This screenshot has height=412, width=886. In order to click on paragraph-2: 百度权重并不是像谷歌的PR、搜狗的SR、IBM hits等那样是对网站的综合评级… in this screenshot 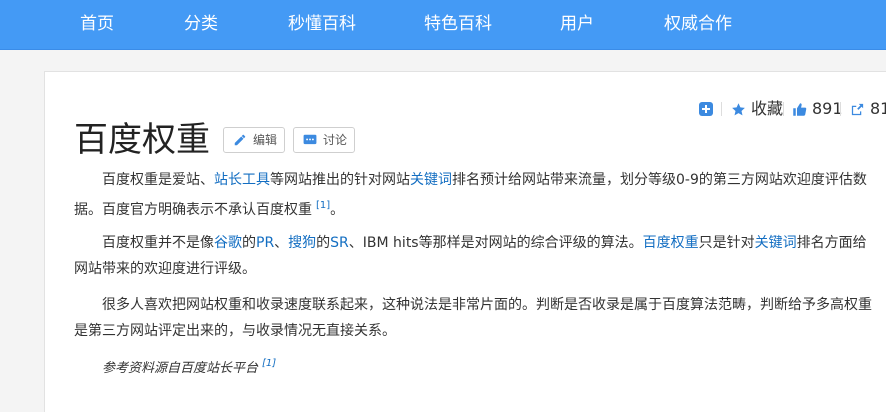, I will do `click(474, 256)`.